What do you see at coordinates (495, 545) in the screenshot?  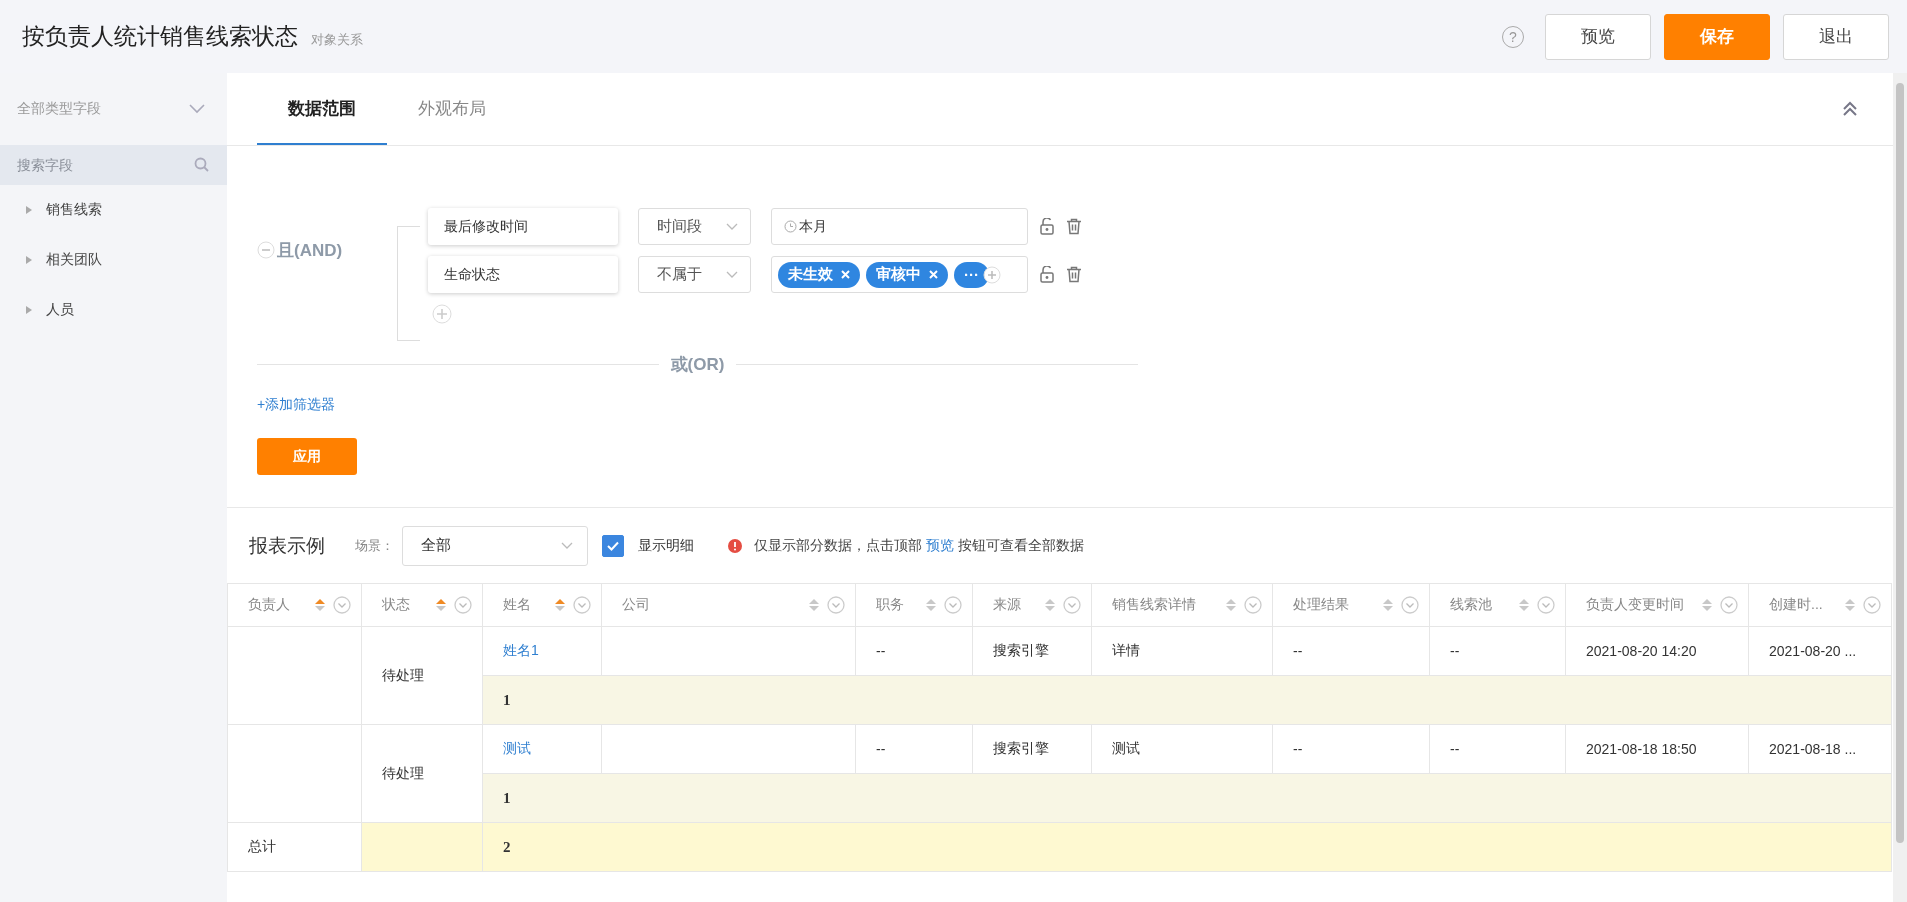 I see `scene-select: 全部` at bounding box center [495, 545].